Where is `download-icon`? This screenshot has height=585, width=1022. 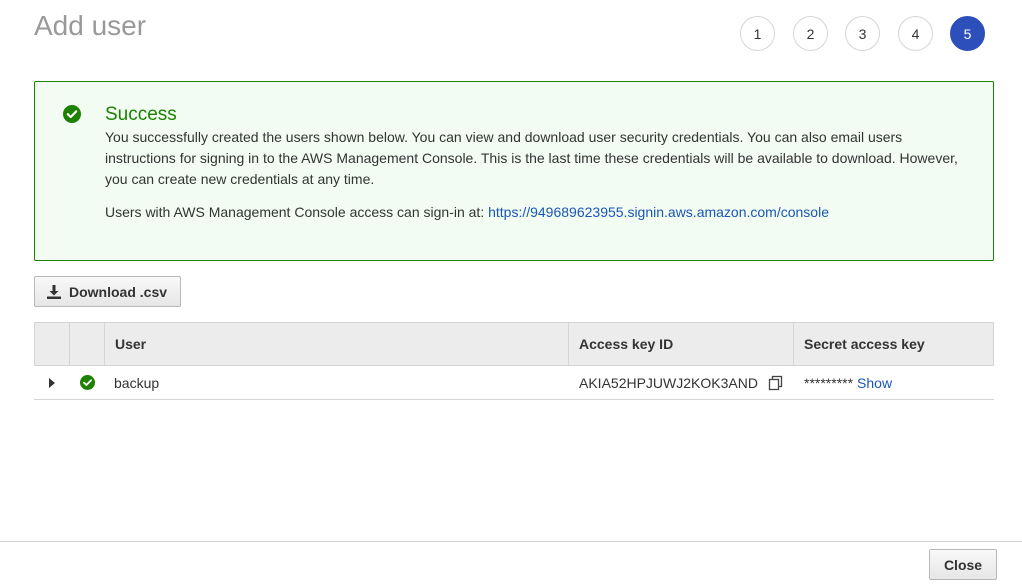
download-icon is located at coordinates (54, 291).